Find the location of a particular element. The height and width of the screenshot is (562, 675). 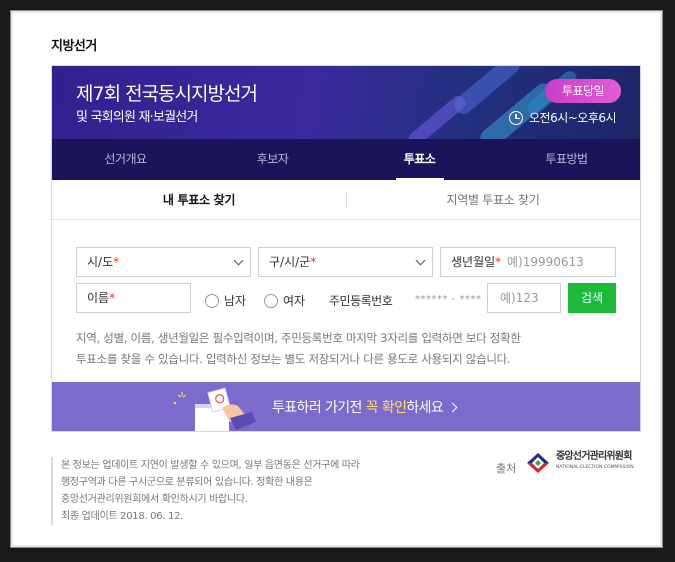

voting-guide-text: 투표하러 가기전 꼭 확인하세요 is located at coordinates (365, 407).